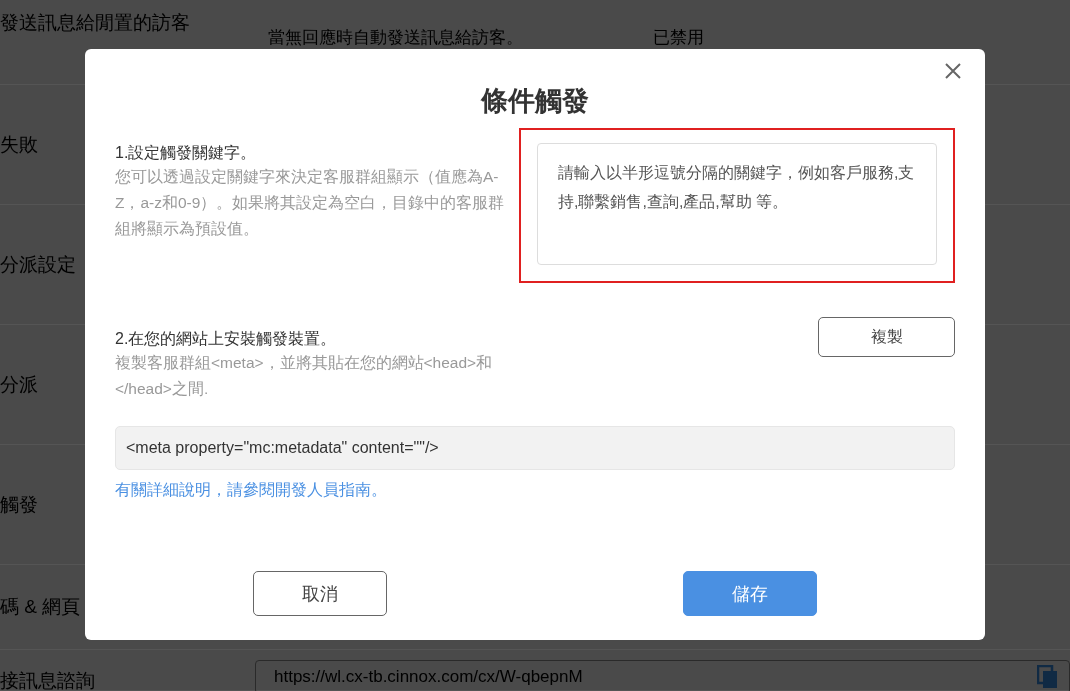 Image resolution: width=1070 pixels, height=691 pixels. What do you see at coordinates (662, 675) in the screenshot?
I see `url-field: https://wl.cx-tb.cinnox.com/cx/W-qbepnM` at bounding box center [662, 675].